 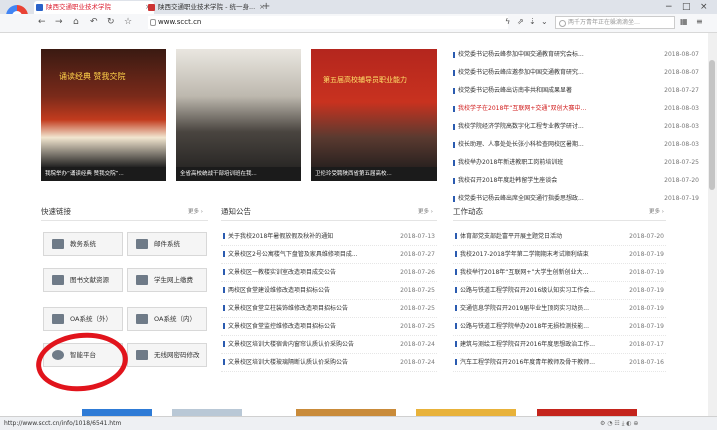 I want to click on work-item: 我校举行2018年“互联网+”大学生创新创业大... 2018-07-19, so click(x=559, y=273).